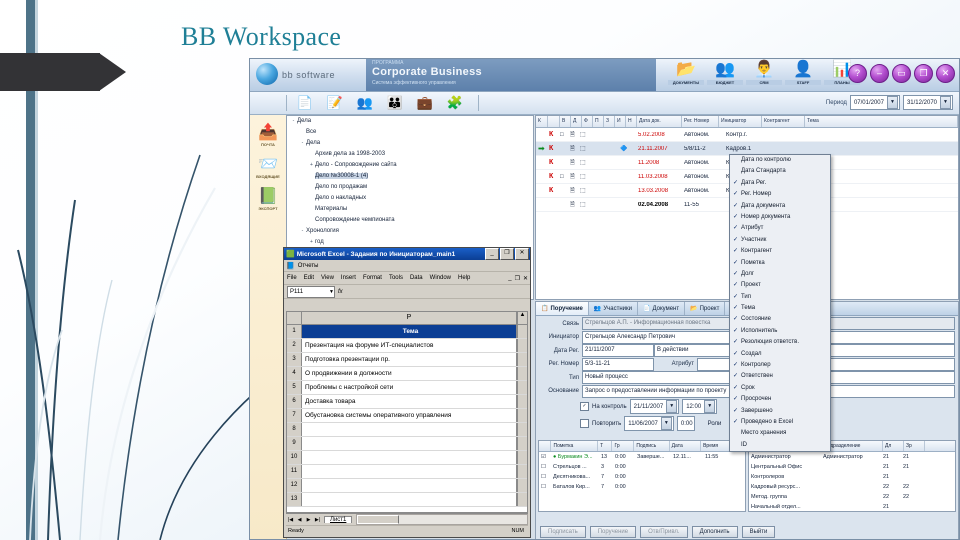 This screenshot has width=960, height=540. I want to click on excel-row: 11, so click(407, 472).